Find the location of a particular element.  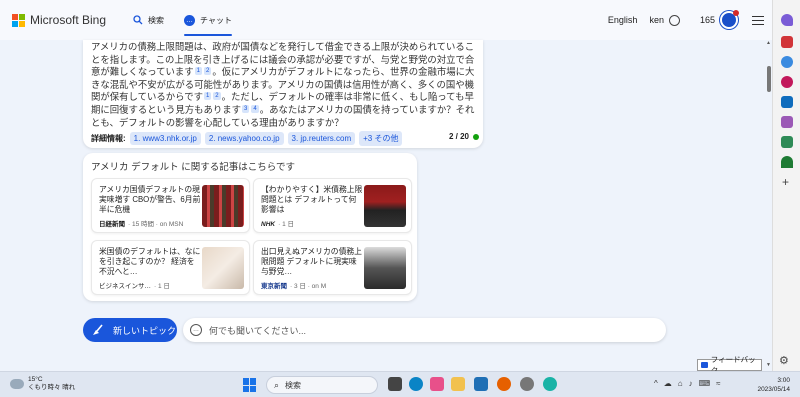

tab-search: 検索 is located at coordinates (148, 20).